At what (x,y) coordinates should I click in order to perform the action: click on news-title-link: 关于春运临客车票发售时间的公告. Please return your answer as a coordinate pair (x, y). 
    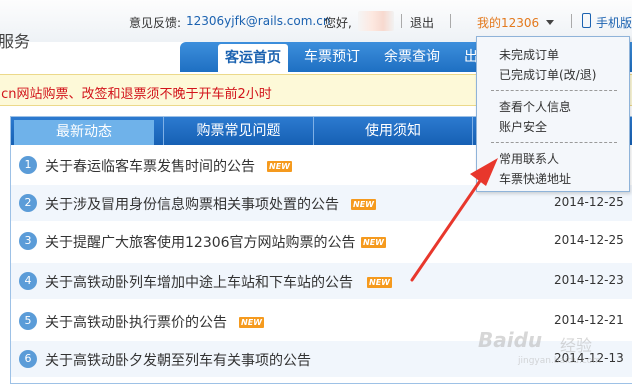
    Looking at the image, I should click on (150, 166).